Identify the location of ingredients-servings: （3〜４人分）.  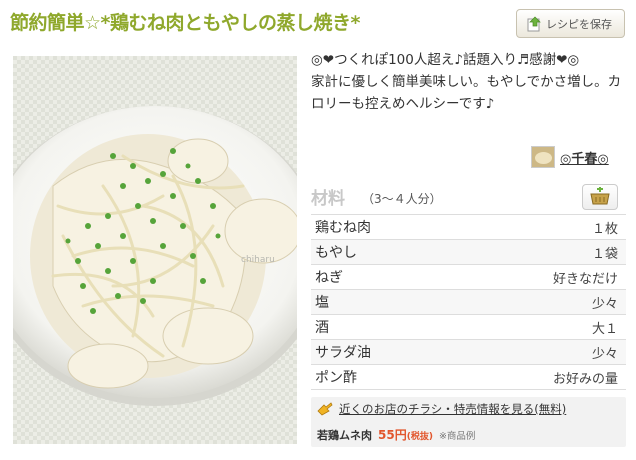
(402, 199).